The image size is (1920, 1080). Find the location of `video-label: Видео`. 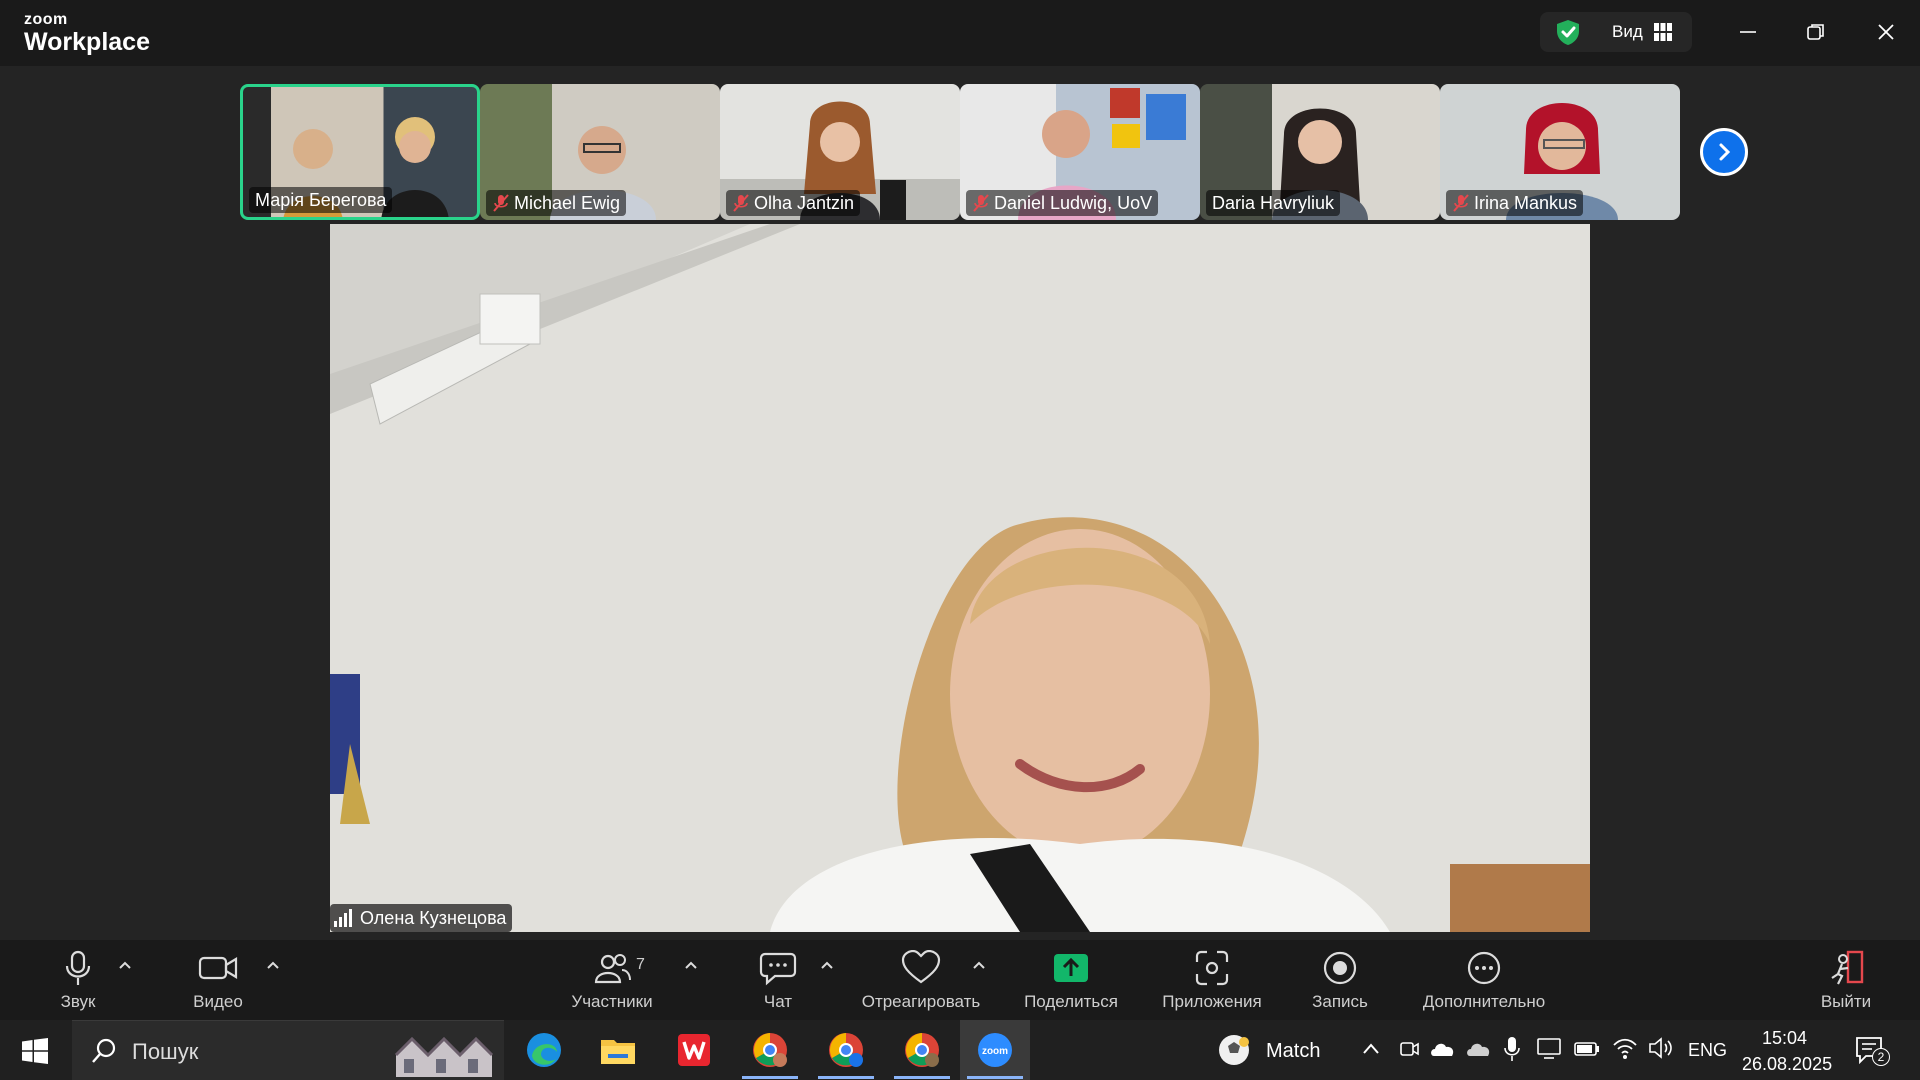

video-label: Видео is located at coordinates (218, 1001).